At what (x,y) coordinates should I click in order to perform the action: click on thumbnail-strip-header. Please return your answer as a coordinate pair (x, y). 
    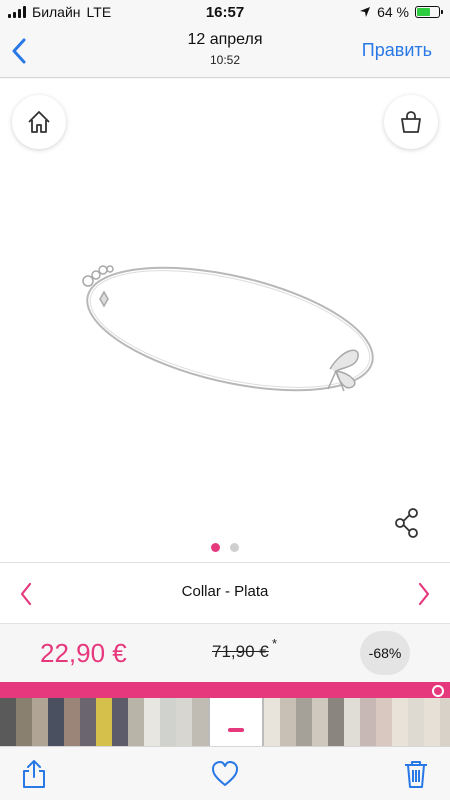
    Looking at the image, I should click on (225, 690).